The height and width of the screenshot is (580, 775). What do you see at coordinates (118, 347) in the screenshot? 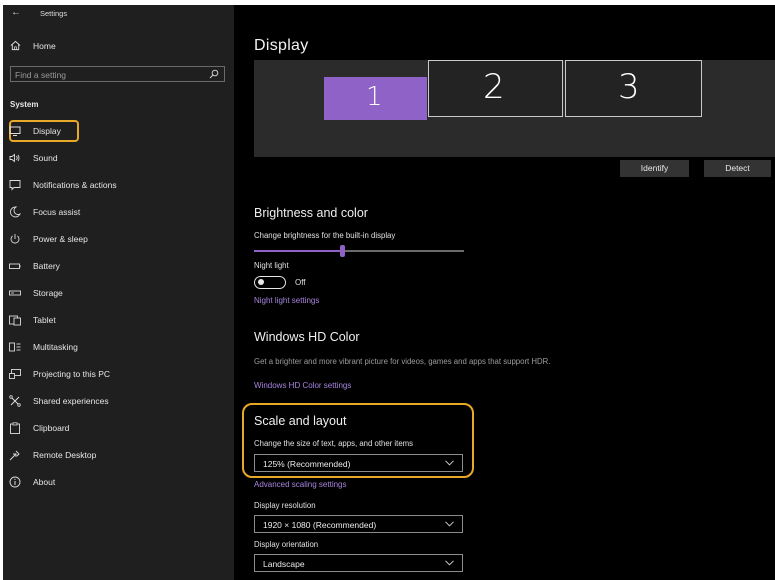
I see `sidebar-item-multitasking: Multitasking` at bounding box center [118, 347].